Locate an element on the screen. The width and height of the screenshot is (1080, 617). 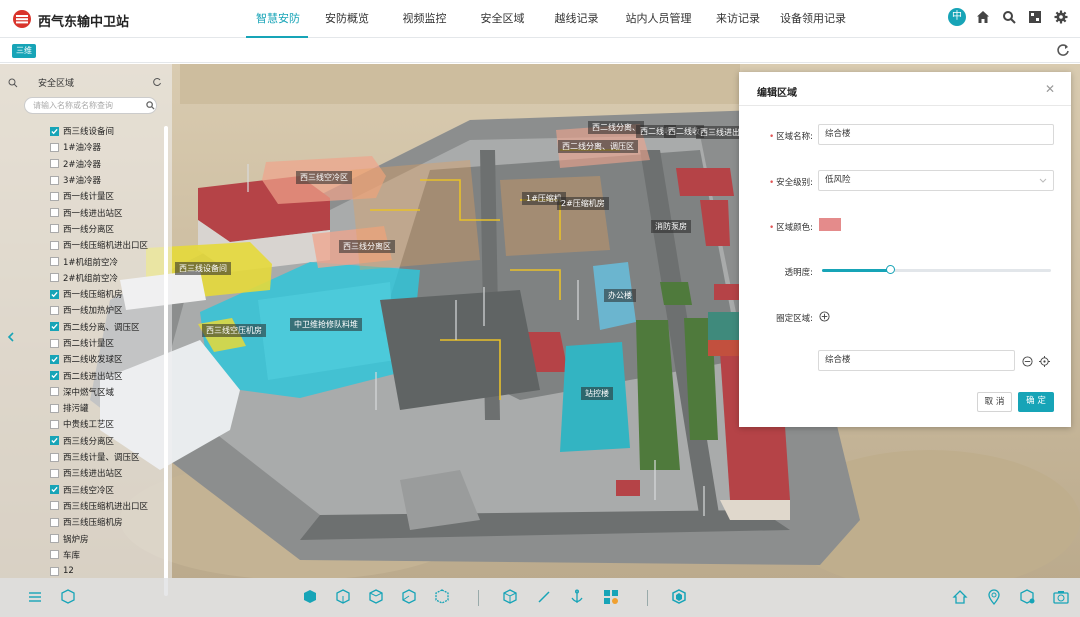
scene-label-fire-pump: 消防泵房 is located at coordinates (671, 226).